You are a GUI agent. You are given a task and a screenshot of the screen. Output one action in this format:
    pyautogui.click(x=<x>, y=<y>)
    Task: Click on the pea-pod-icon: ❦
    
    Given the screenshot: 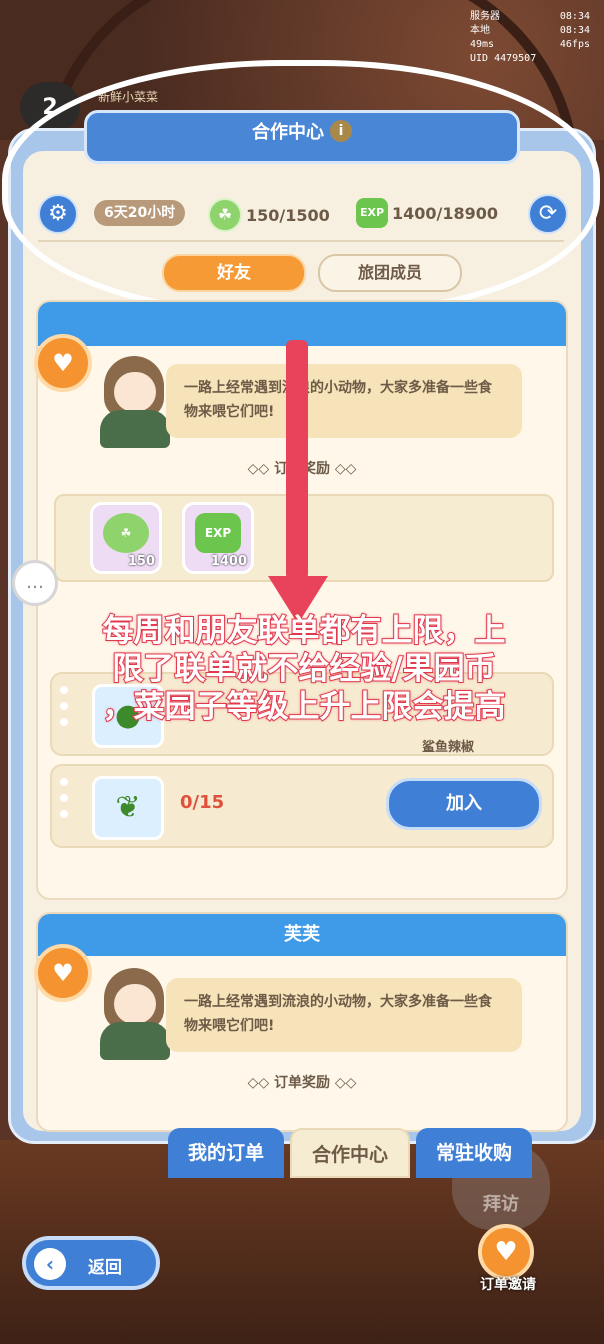 What is the action you would take?
    pyautogui.click(x=128, y=808)
    